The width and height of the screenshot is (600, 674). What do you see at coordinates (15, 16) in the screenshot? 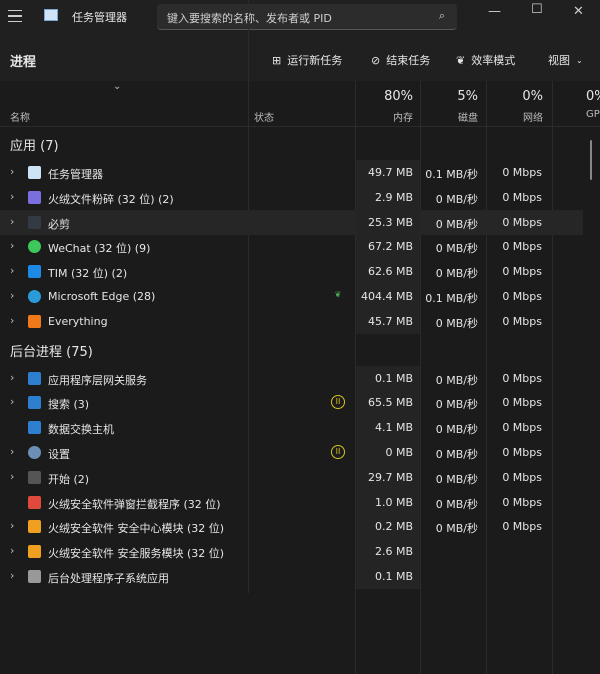
I see `menu-icon` at bounding box center [15, 16].